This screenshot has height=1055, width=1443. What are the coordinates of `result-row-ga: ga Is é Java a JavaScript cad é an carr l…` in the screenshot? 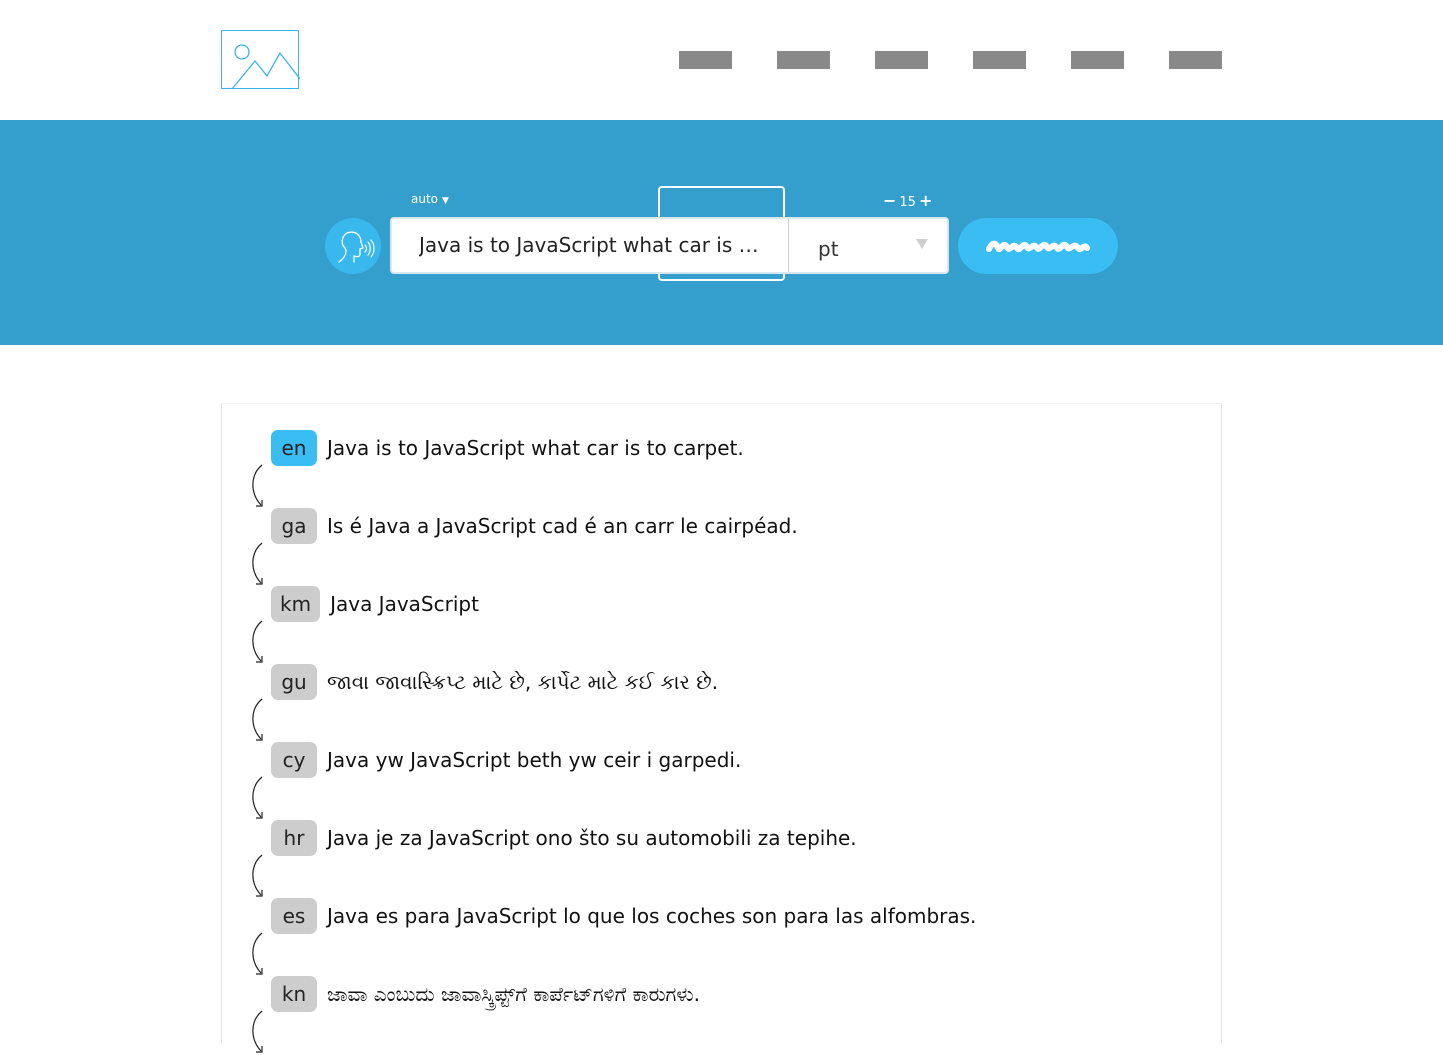 It's located at (534, 526).